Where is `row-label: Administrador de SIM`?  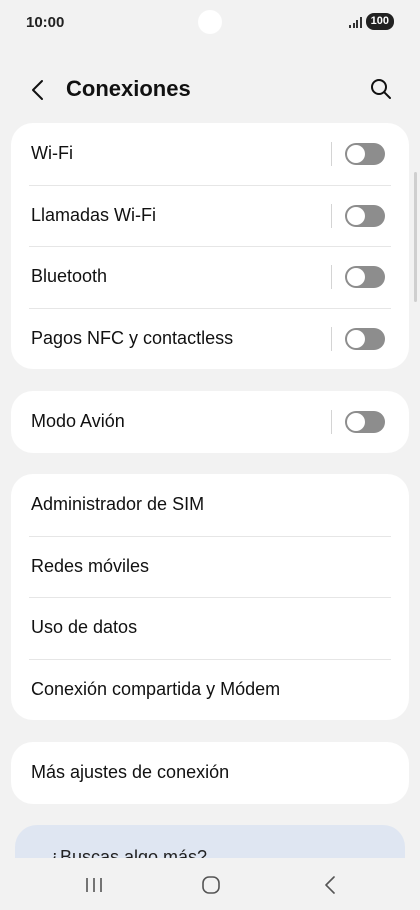
row-label: Administrador de SIM is located at coordinates (118, 504).